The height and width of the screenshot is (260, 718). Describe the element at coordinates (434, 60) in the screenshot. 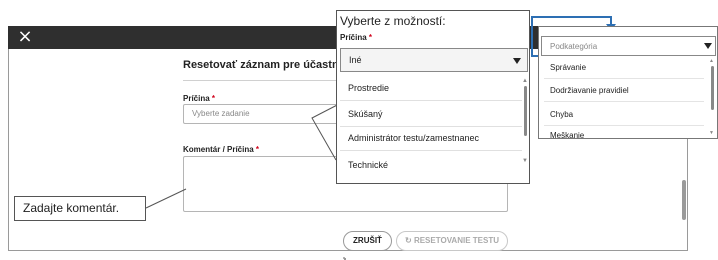

I see `reason-dropdown: Iné` at that location.